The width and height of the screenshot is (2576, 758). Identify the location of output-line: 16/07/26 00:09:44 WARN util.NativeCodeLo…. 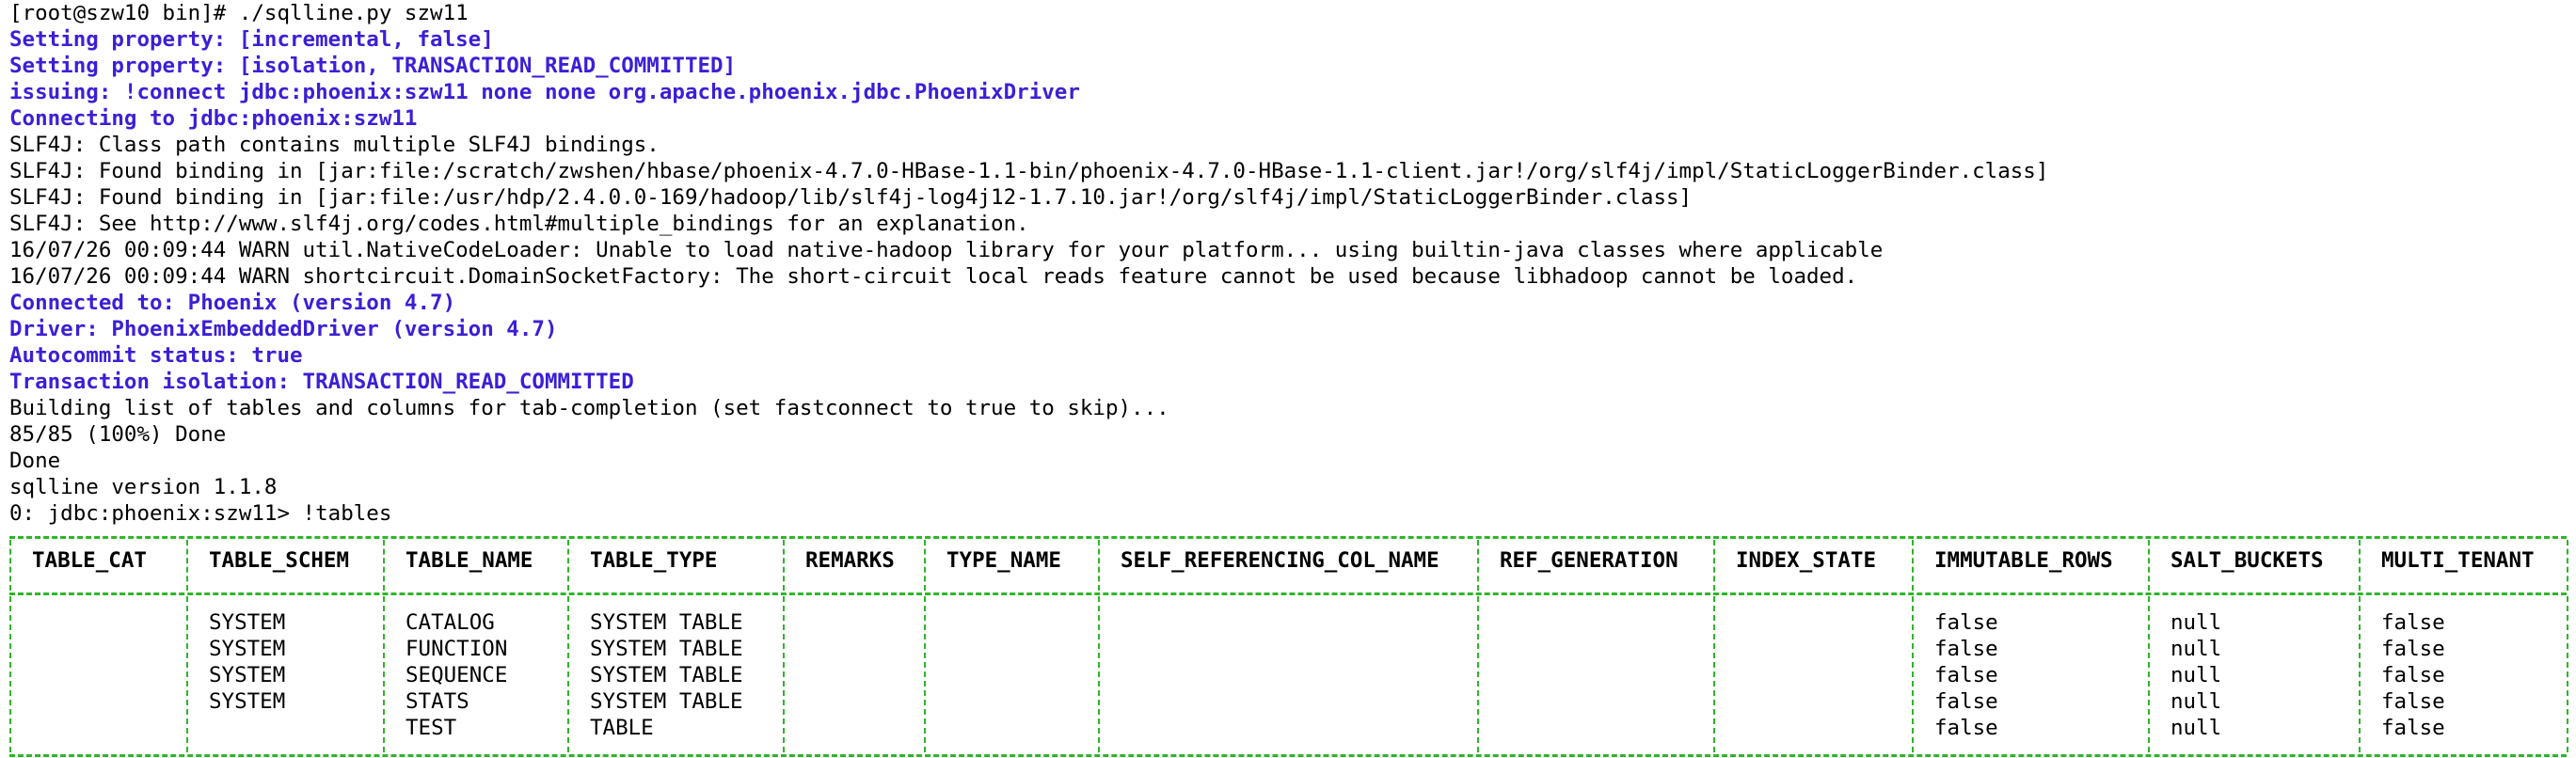
(946, 250).